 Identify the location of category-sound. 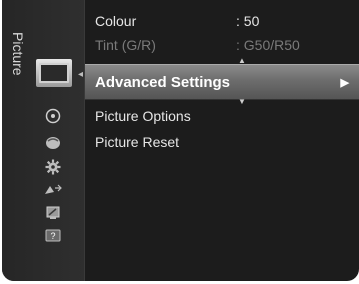
(53, 116).